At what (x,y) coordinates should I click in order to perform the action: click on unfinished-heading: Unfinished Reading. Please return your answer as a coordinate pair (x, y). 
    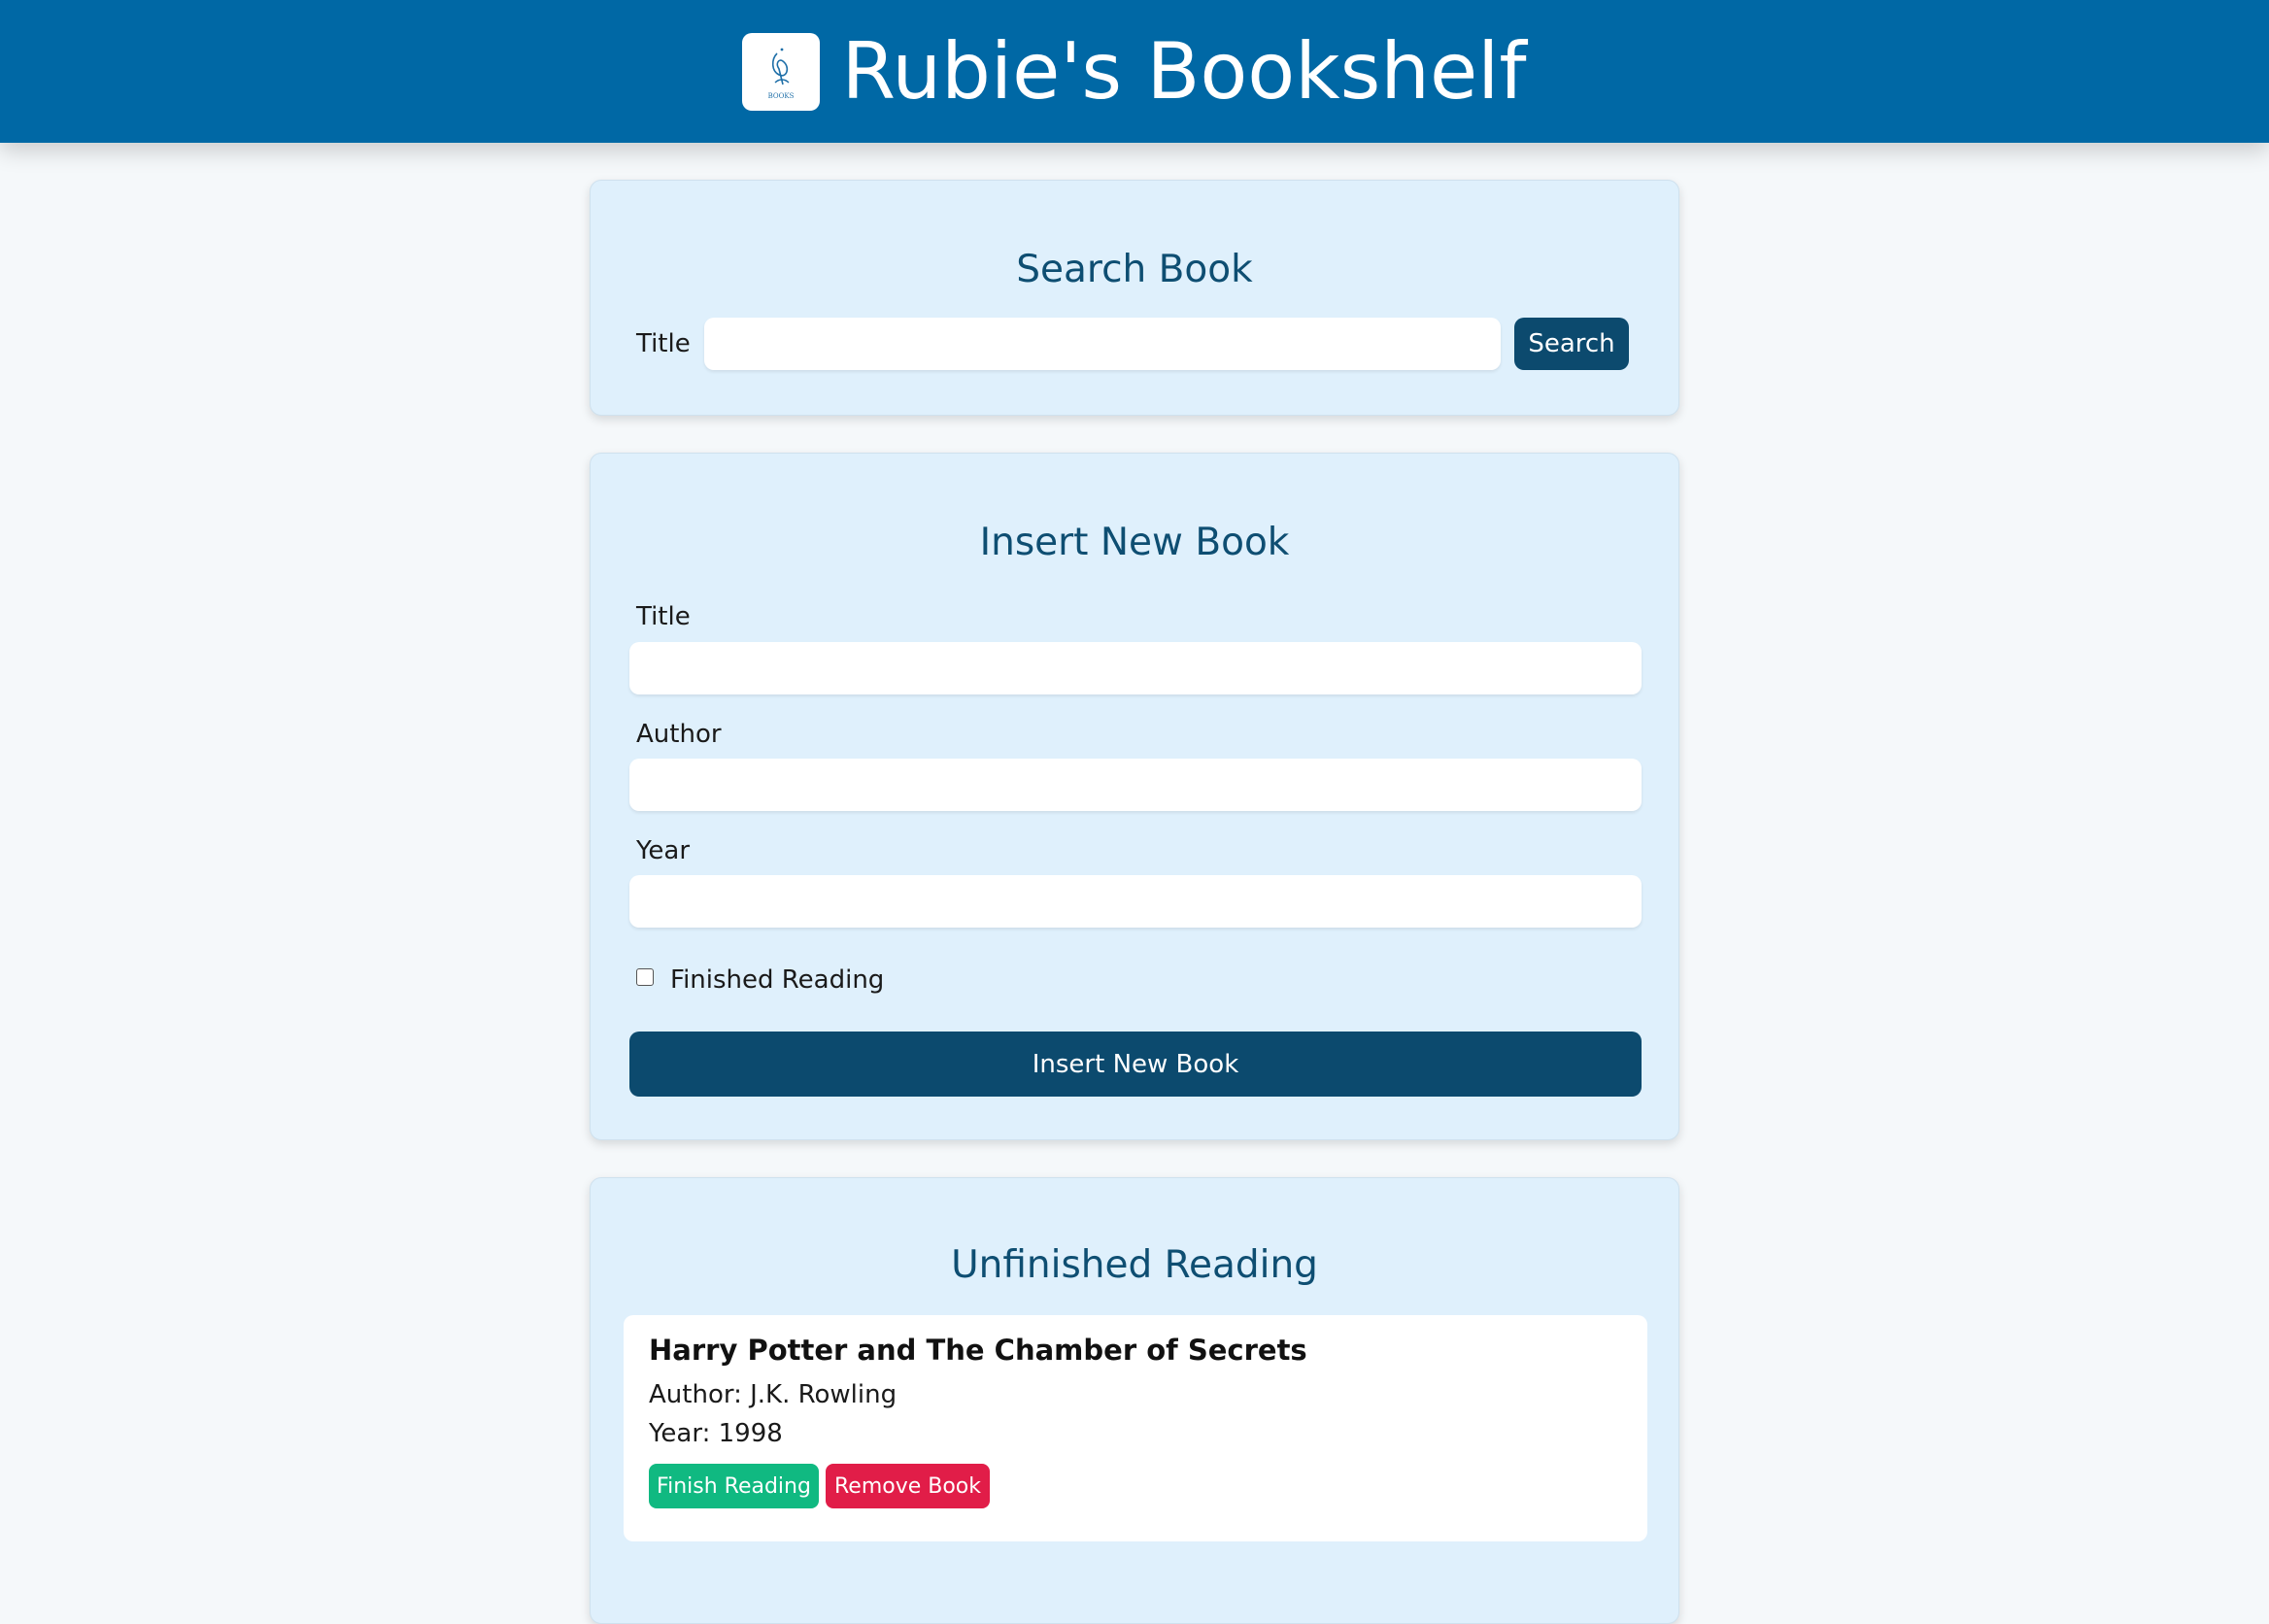
    Looking at the image, I should click on (1134, 1265).